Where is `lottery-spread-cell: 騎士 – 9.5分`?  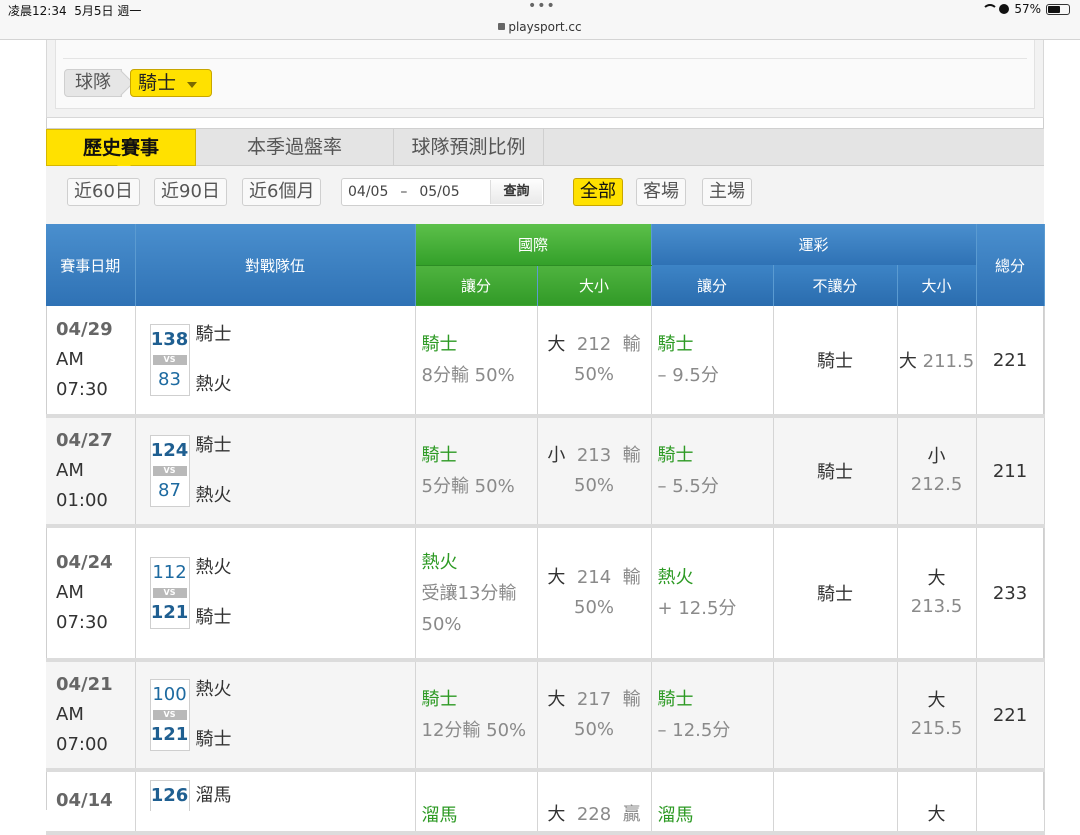 lottery-spread-cell: 騎士 – 9.5分 is located at coordinates (712, 362).